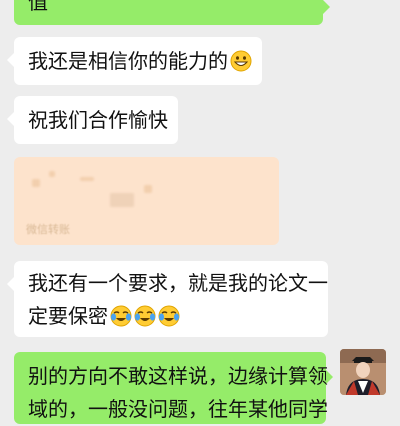 Image resolution: width=400 pixels, height=426 pixels. Describe the element at coordinates (178, 283) in the screenshot. I see `message-text-line-1: 我还有一个要求，就是我的论文一` at that location.